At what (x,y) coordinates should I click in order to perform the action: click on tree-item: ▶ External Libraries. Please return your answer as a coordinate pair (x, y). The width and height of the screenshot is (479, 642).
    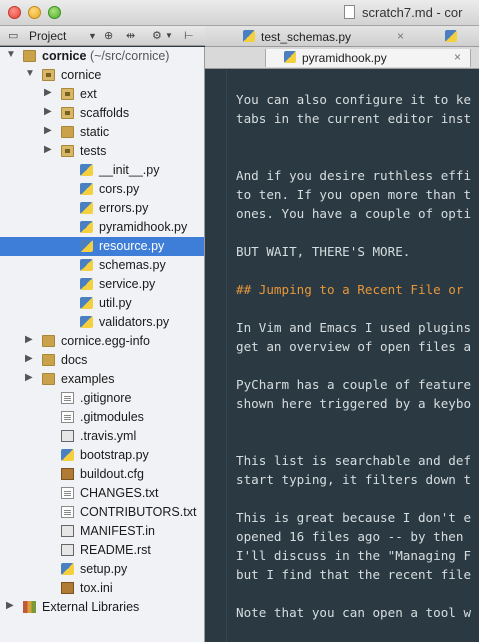
    Looking at the image, I should click on (102, 607).